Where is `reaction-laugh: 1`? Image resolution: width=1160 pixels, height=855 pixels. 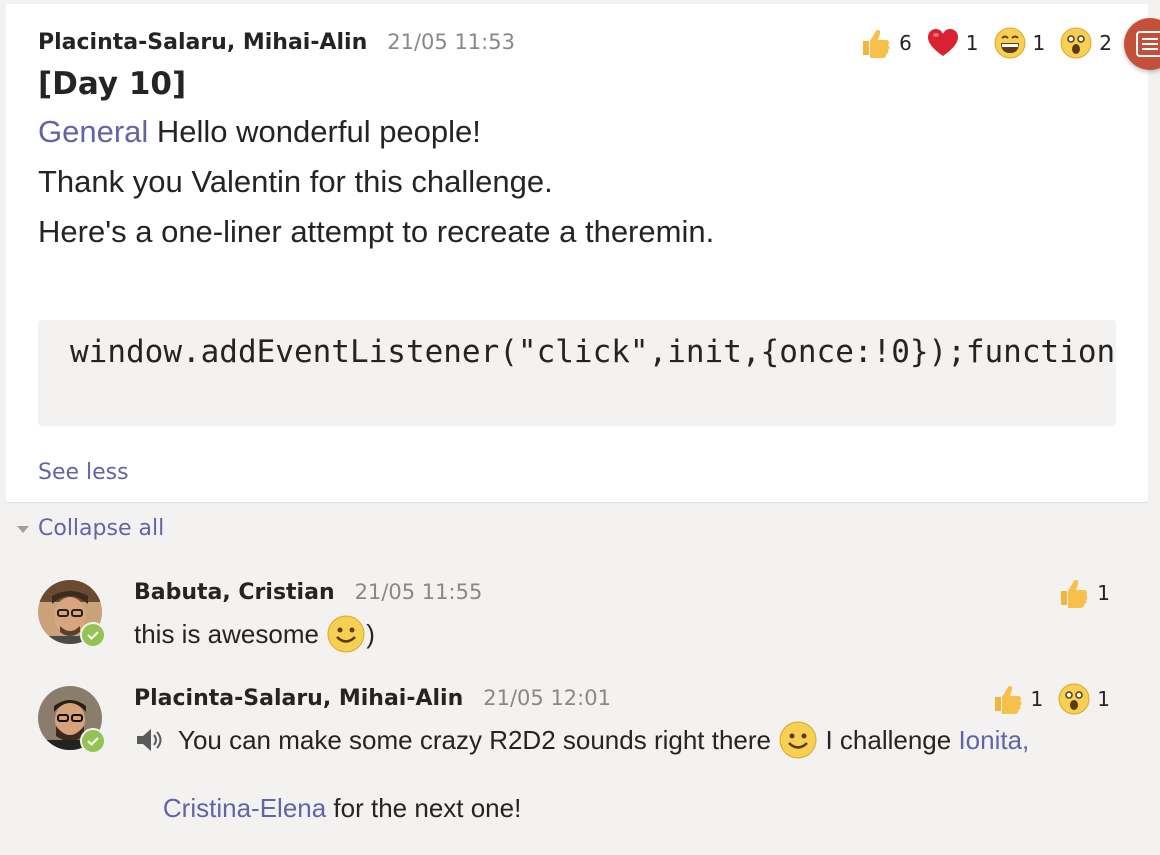
reaction-laugh: 1 is located at coordinates (1019, 43).